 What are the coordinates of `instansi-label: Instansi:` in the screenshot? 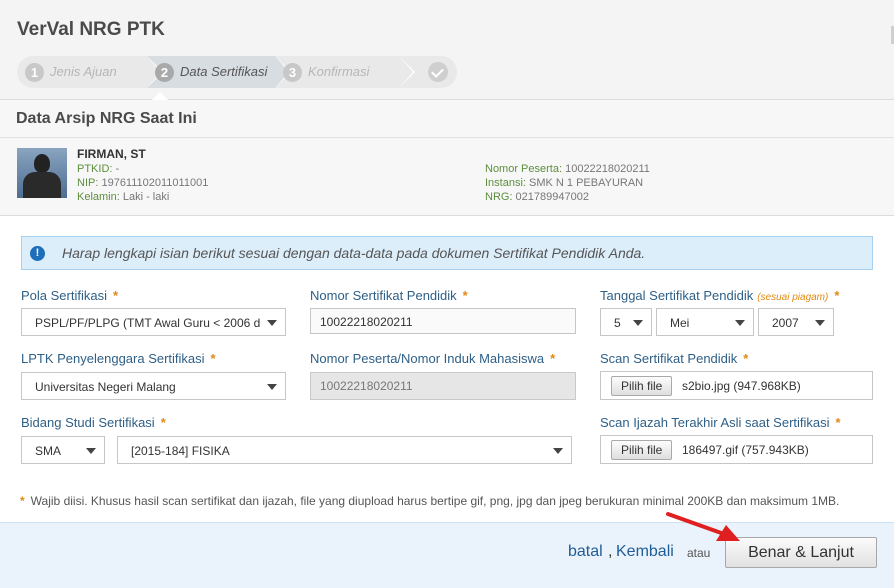 It's located at (505, 183).